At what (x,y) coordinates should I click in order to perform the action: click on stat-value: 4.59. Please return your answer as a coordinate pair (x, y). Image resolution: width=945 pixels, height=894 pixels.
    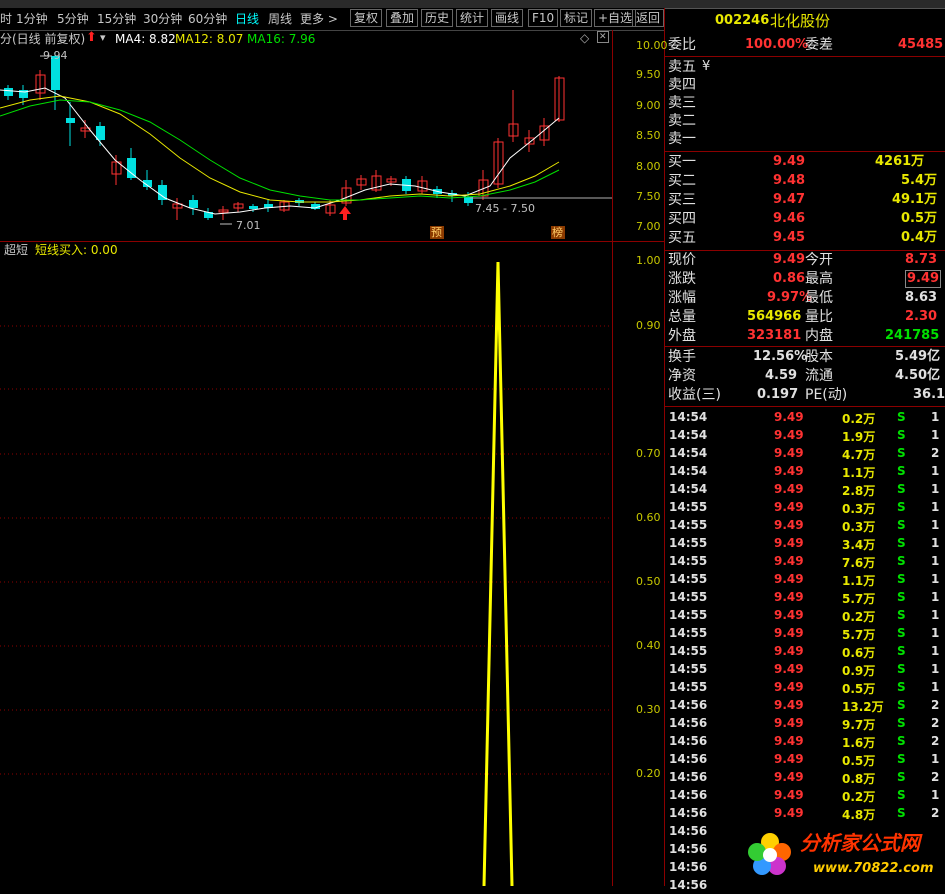
    Looking at the image, I should click on (781, 375).